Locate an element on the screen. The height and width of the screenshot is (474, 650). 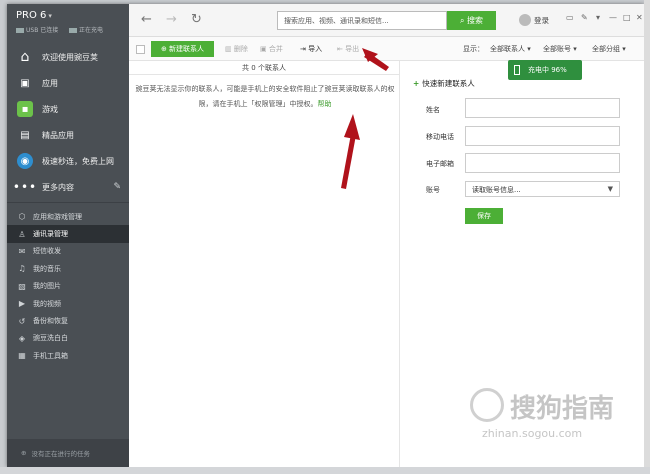
refresh-icon: ↻ is located at coordinates (196, 19).